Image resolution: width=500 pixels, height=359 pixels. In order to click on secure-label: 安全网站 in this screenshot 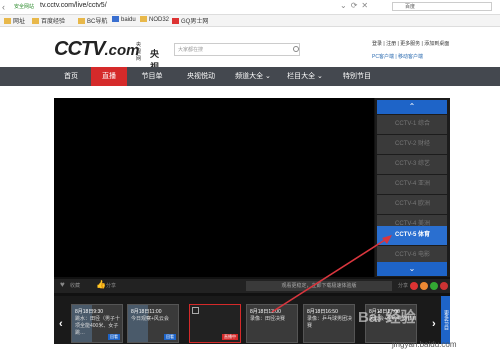, I will do `click(24, 7)`.